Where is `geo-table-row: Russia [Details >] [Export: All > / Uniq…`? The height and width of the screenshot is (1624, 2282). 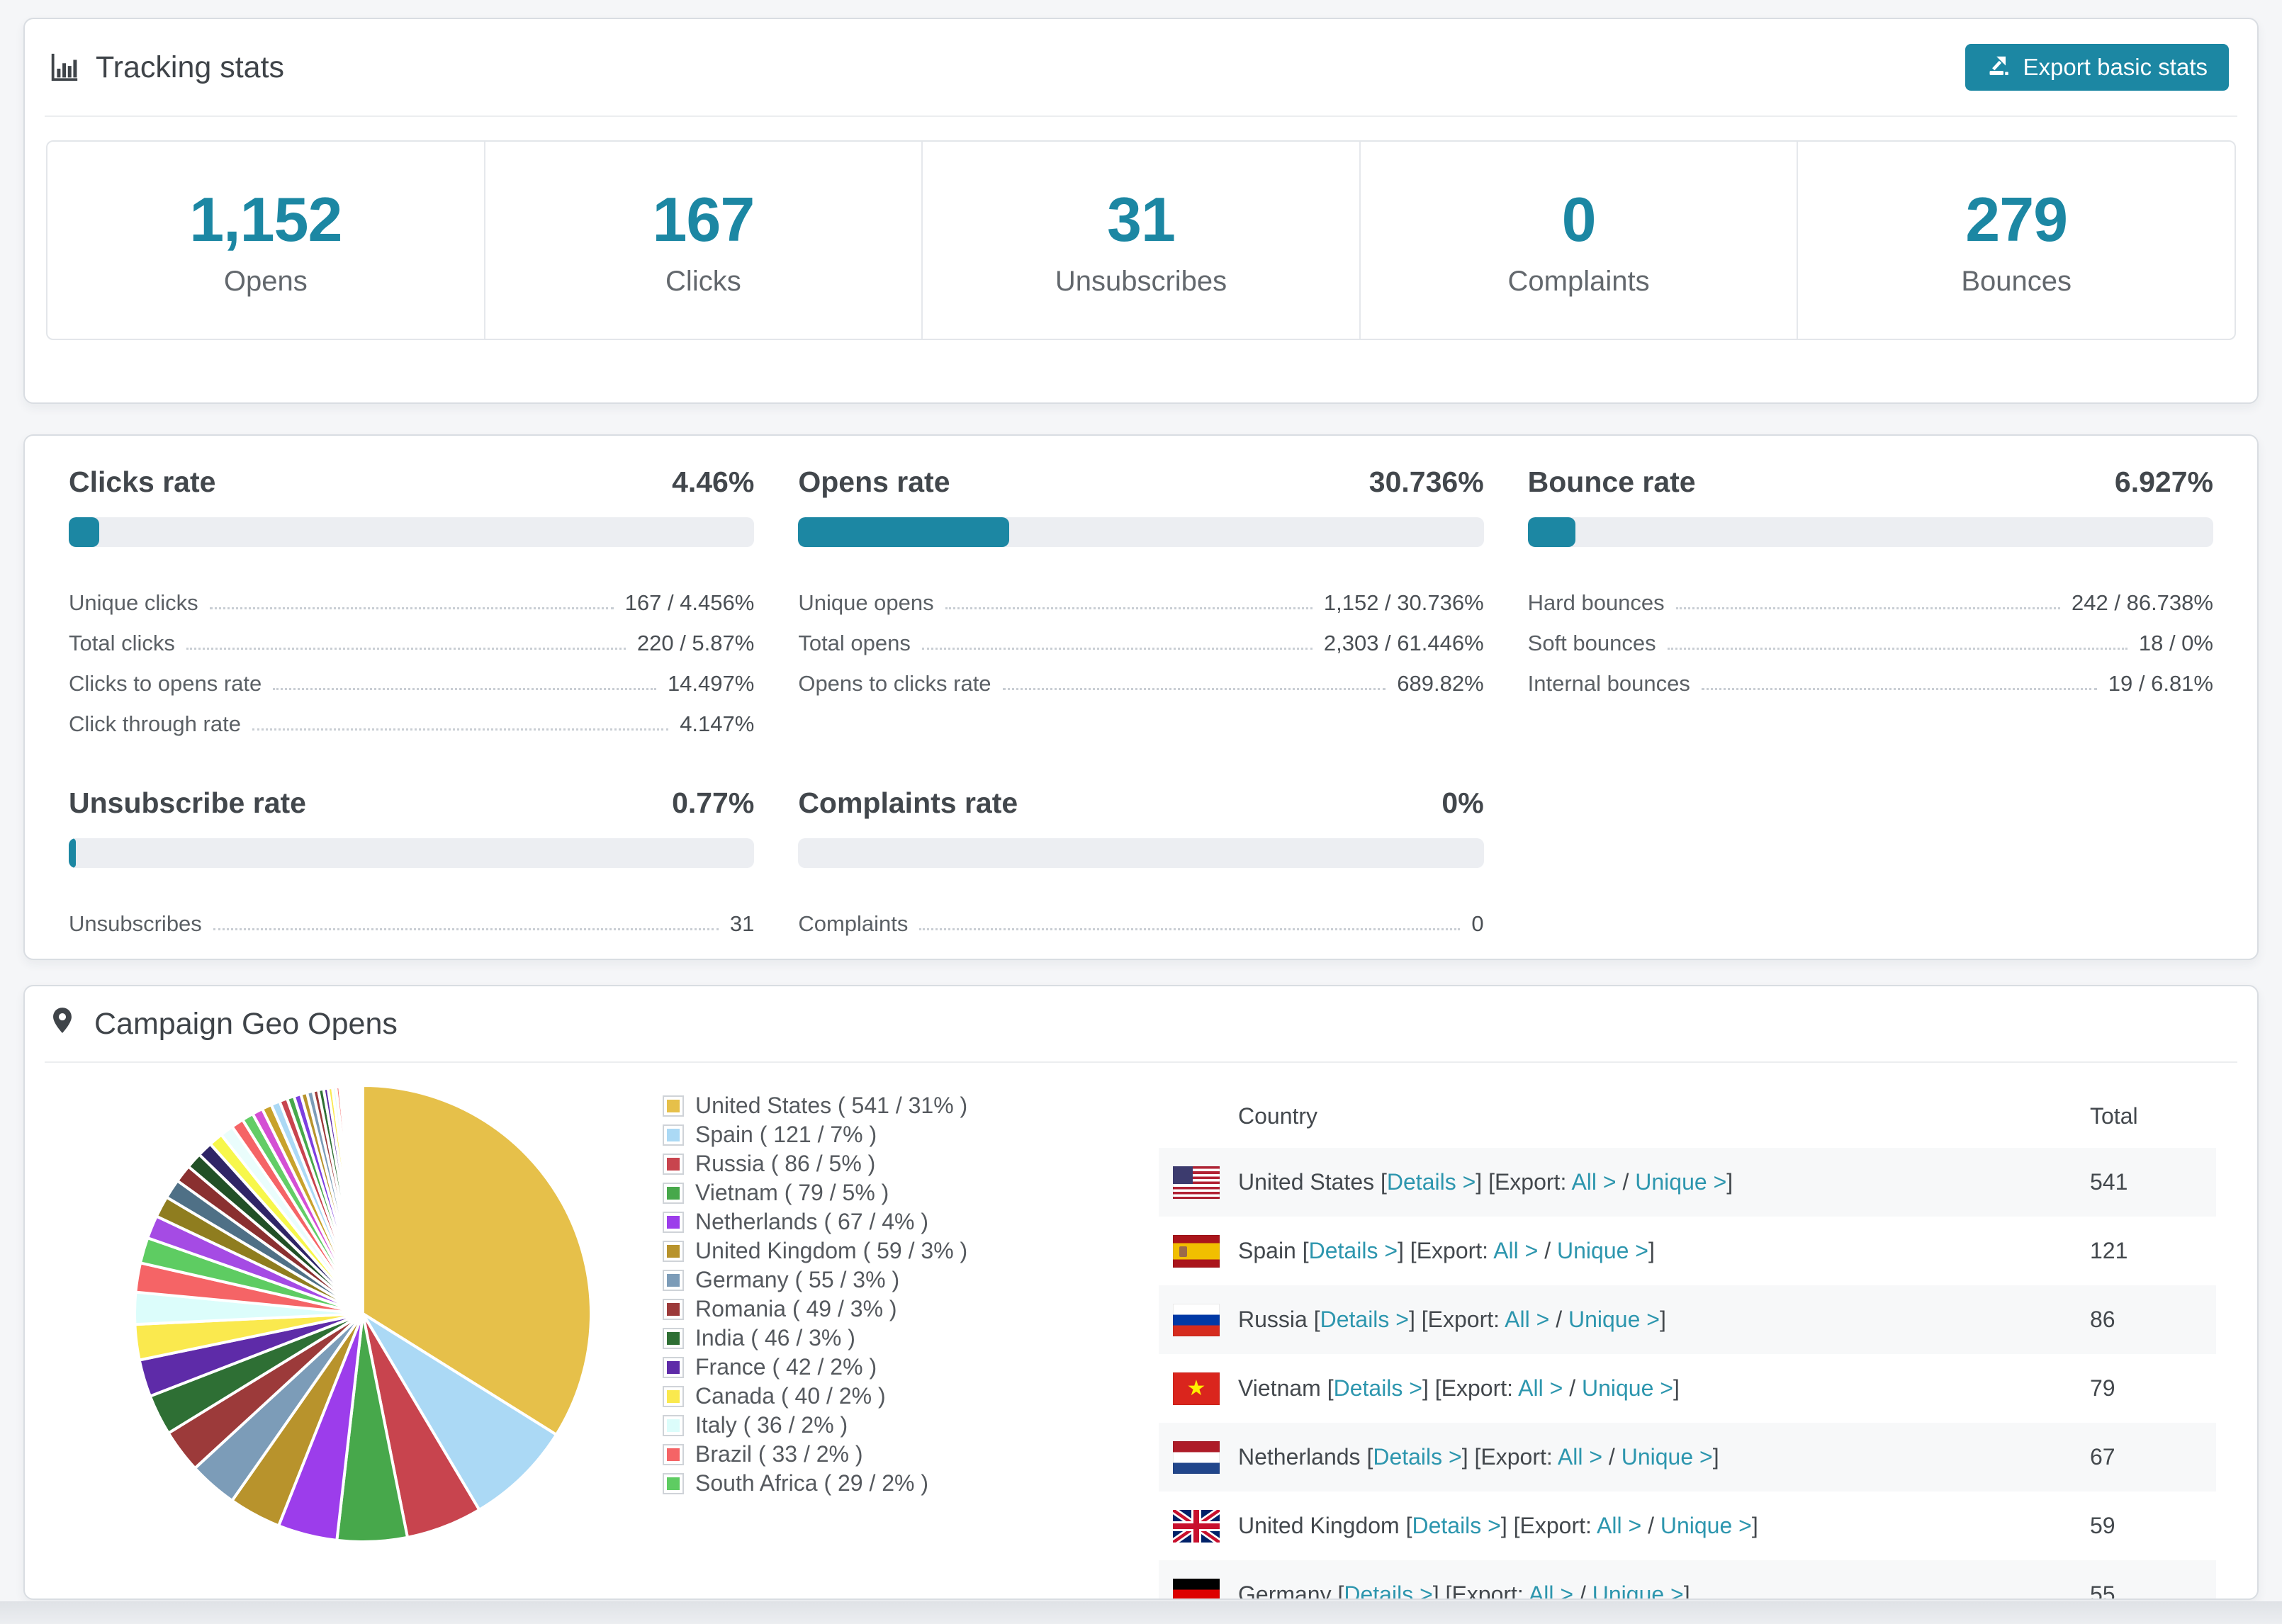
geo-table-row: Russia [Details >] [Export: All > / Uniq… is located at coordinates (1688, 1320).